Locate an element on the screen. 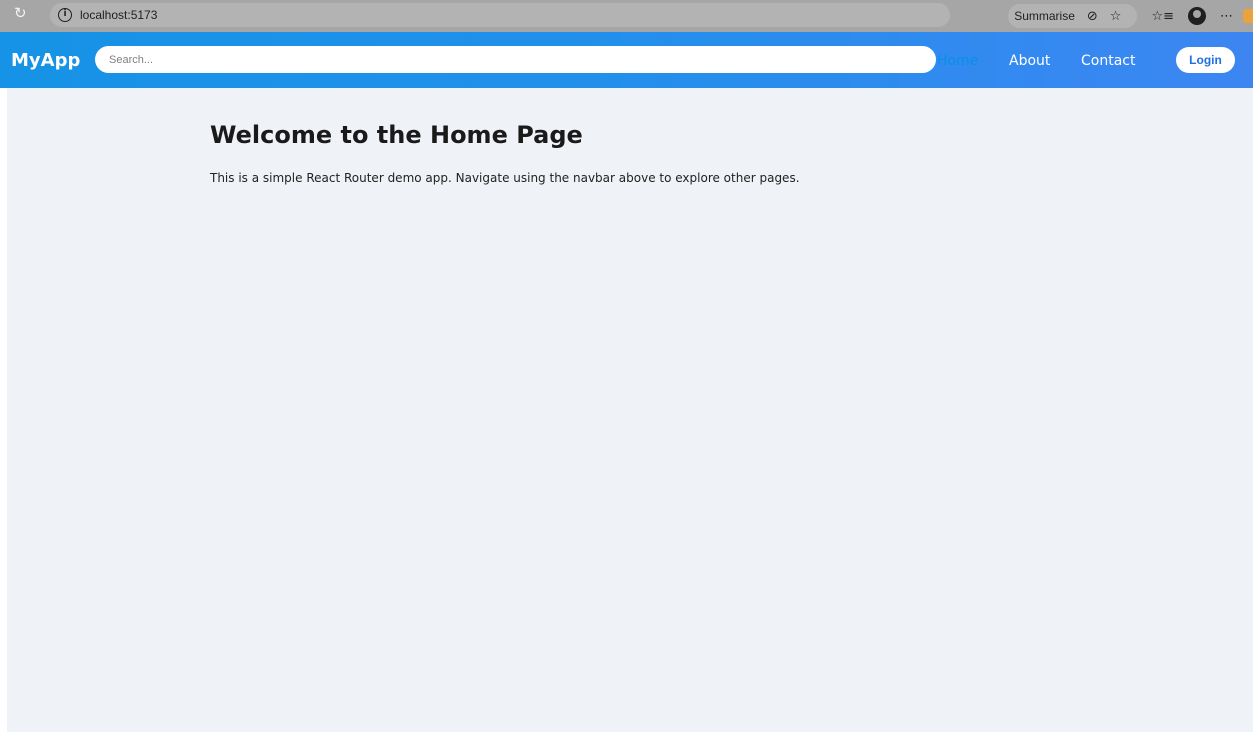 Image resolution: width=1253 pixels, height=732 pixels. summarise-label: Summarise is located at coordinates (1044, 16).